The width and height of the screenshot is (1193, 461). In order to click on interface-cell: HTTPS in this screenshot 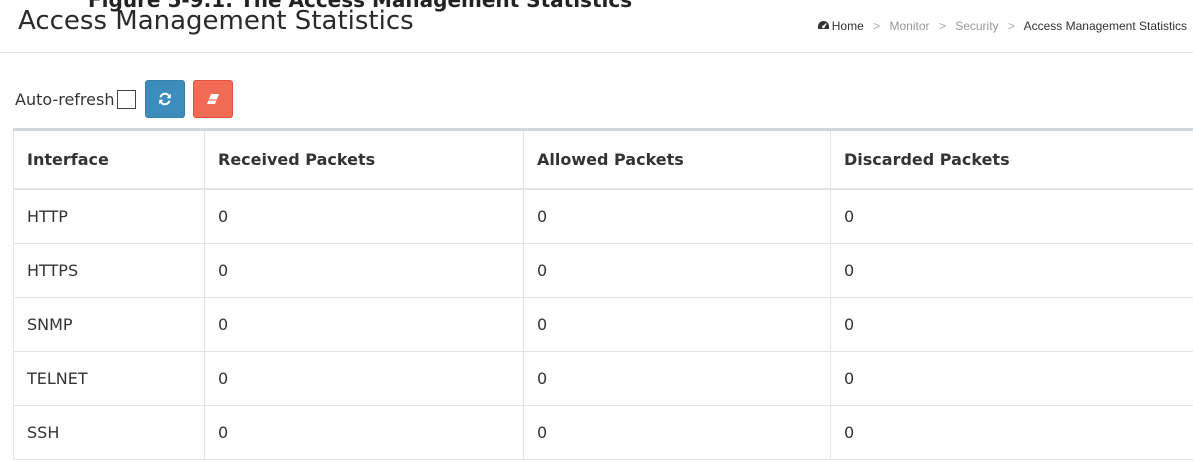, I will do `click(109, 271)`.